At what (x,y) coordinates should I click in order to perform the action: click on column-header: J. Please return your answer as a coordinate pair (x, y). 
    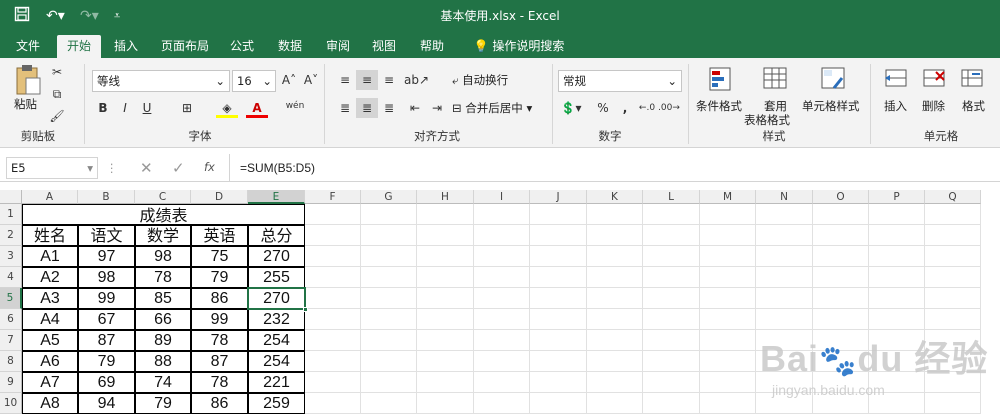
    Looking at the image, I should click on (558, 197).